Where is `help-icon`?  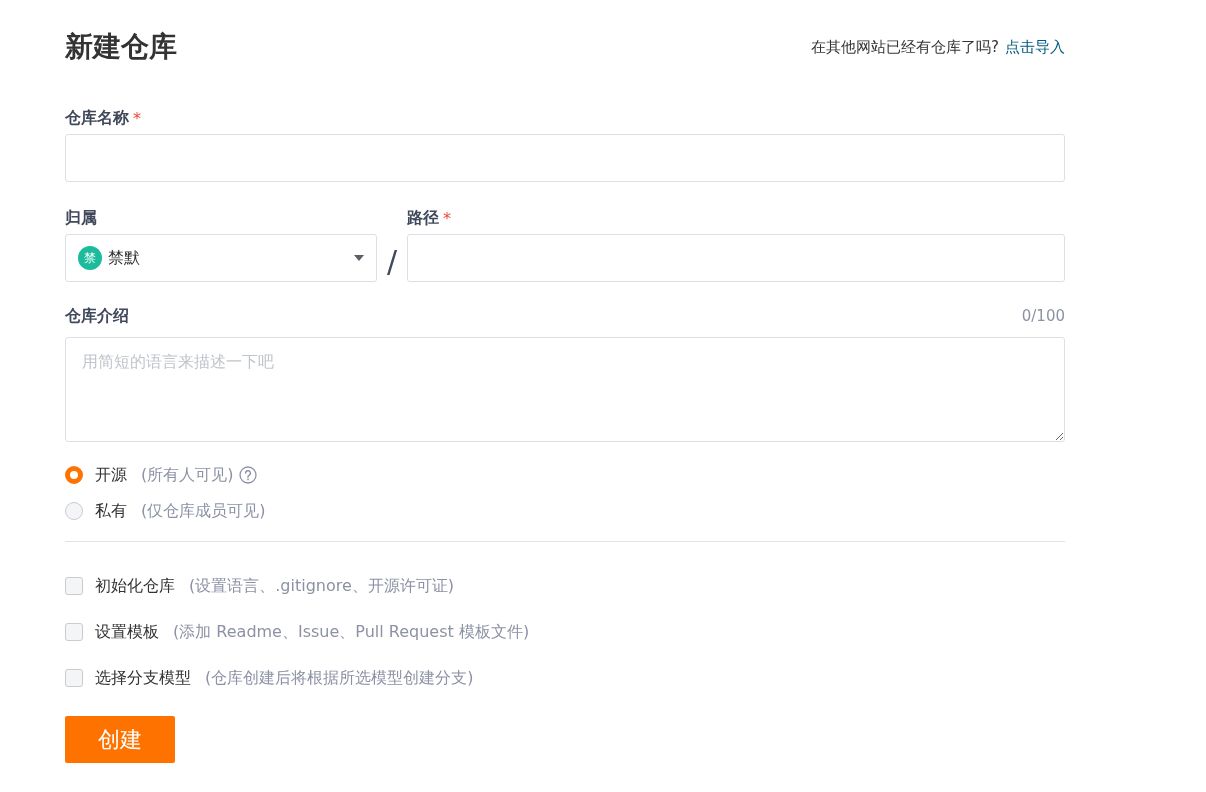 help-icon is located at coordinates (248, 475).